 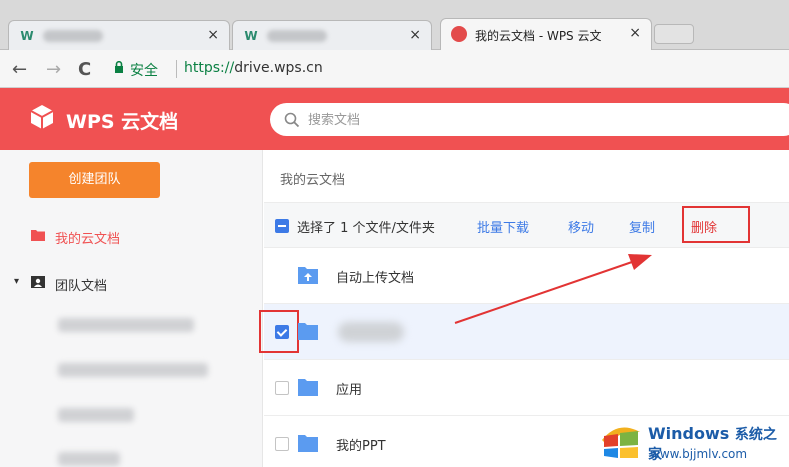 What do you see at coordinates (122, 122) in the screenshot?
I see `app-logo-text: WPS 云文档` at bounding box center [122, 122].